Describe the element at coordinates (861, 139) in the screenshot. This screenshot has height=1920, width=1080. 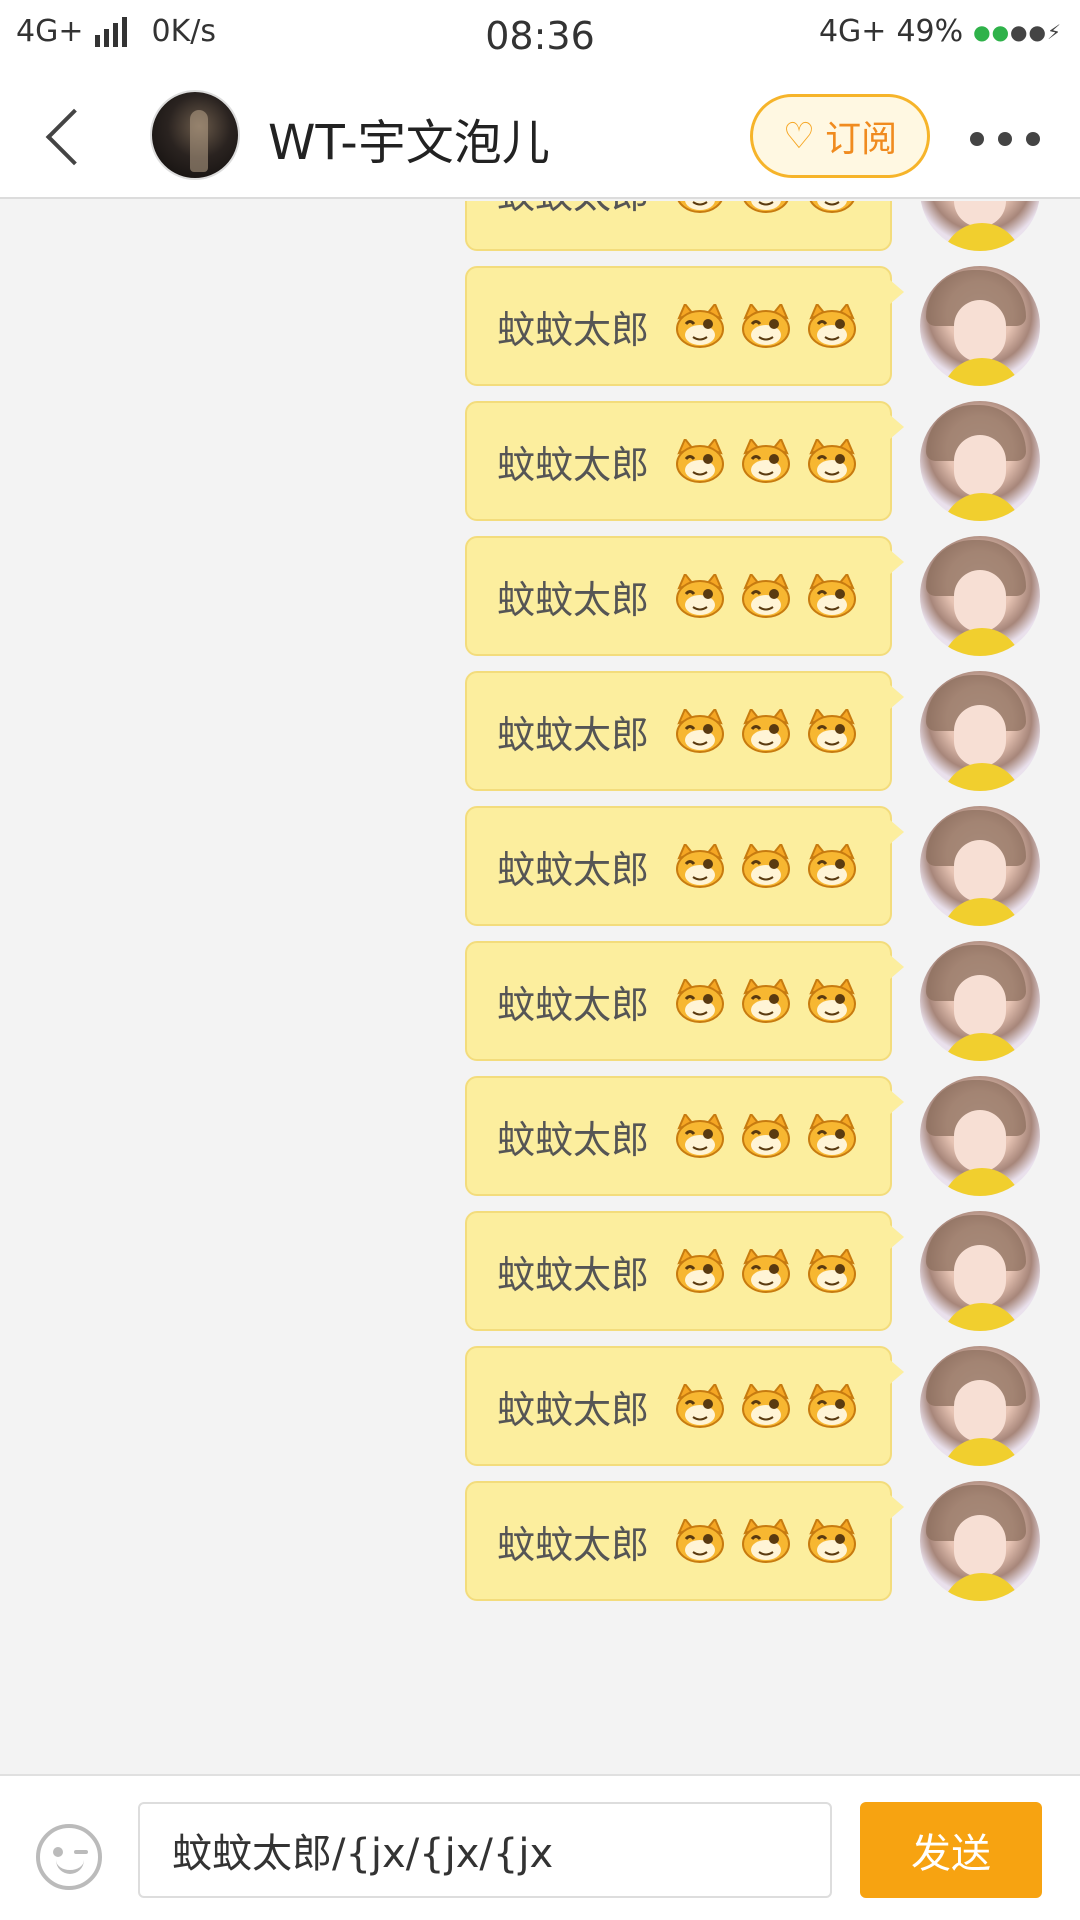
I see `subscribe-label: 订阅` at that location.